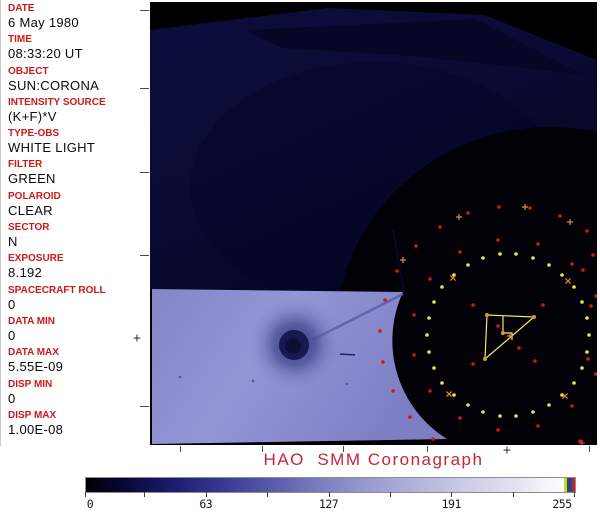 Image resolution: width=600 pixels, height=512 pixels. What do you see at coordinates (30, 384) in the screenshot?
I see `field-label: DISP MIN` at bounding box center [30, 384].